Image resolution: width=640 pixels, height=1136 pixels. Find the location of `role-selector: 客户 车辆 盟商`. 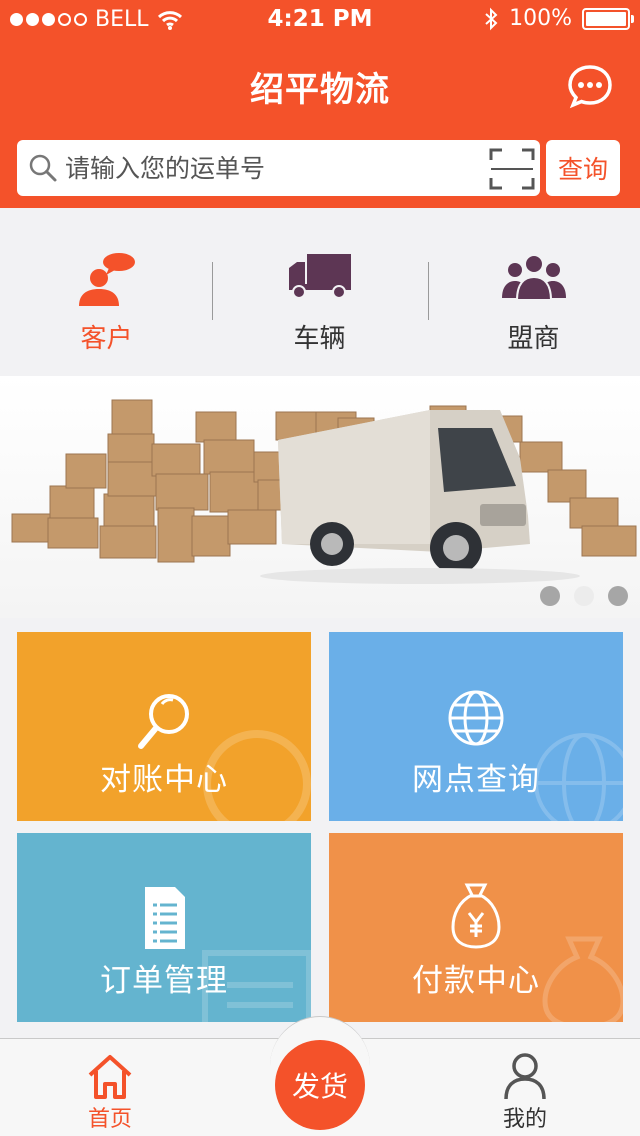

role-selector: 客户 车辆 盟商 is located at coordinates (320, 292).